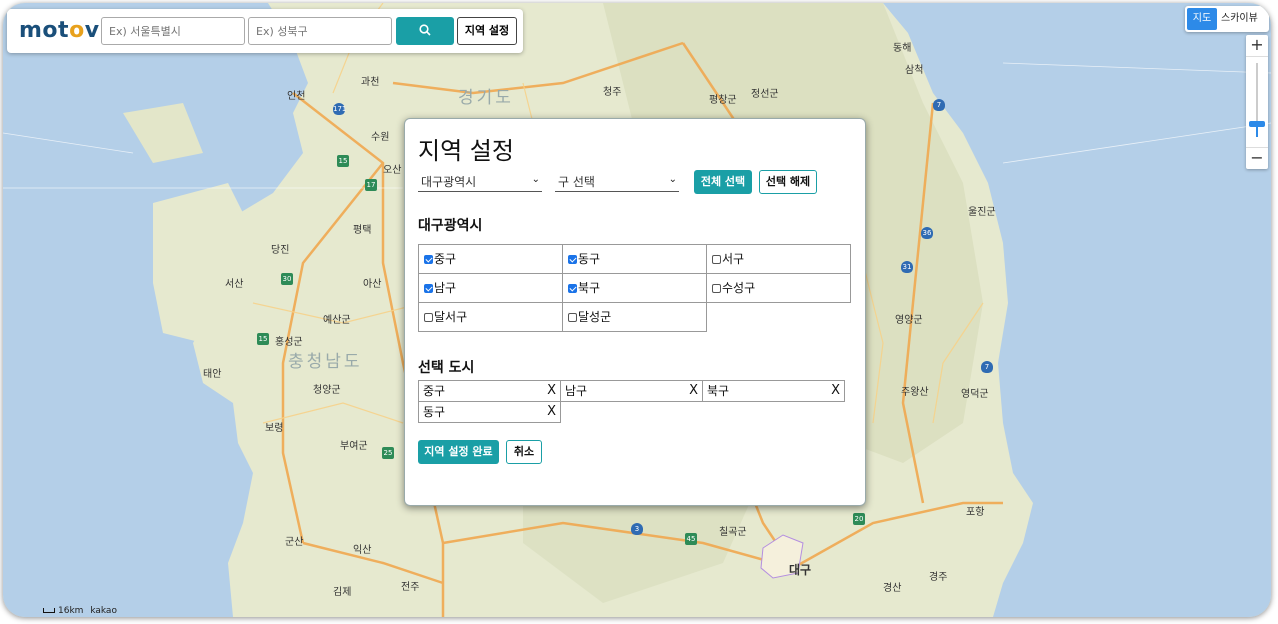  I want to click on map-label-cheongju: 청주, so click(612, 92).